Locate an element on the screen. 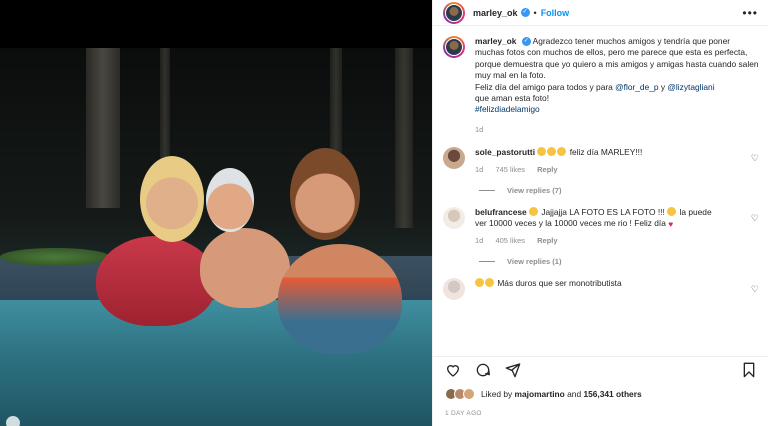 This screenshot has width=768, height=426. comment-likes: 405 likes is located at coordinates (510, 240).